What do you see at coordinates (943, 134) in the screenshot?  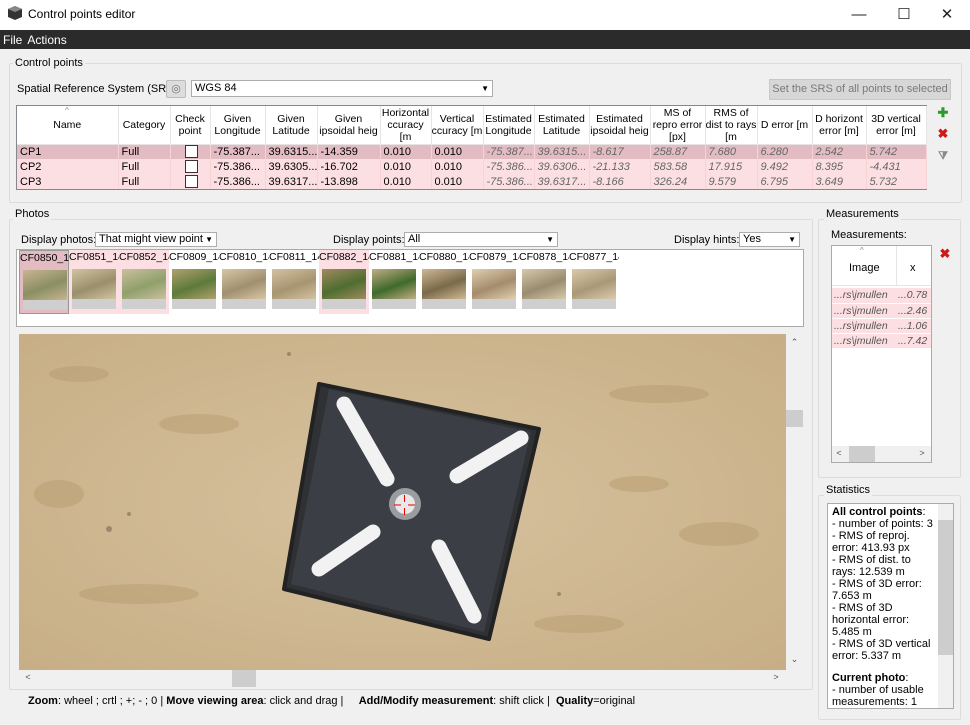 I see `delete-point-icon: ✖` at bounding box center [943, 134].